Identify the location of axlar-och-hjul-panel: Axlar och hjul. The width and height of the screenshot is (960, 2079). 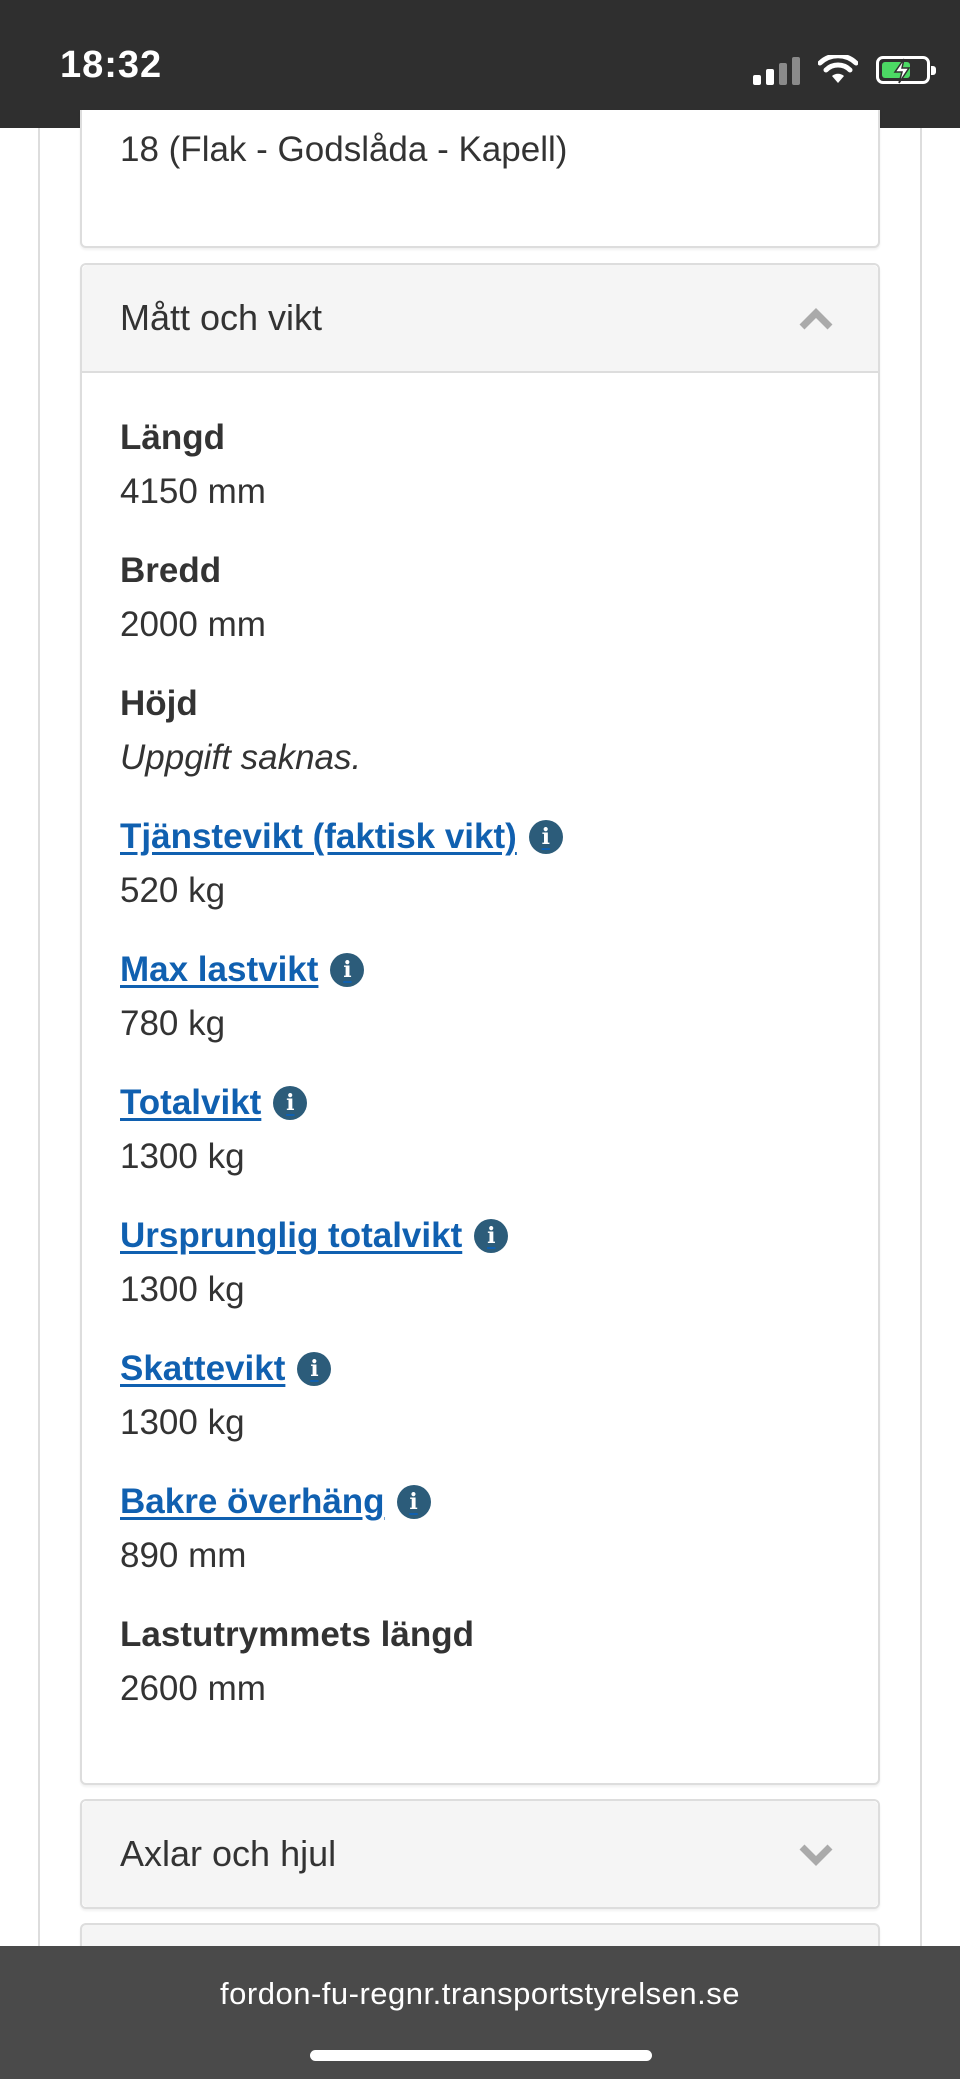
(480, 1854).